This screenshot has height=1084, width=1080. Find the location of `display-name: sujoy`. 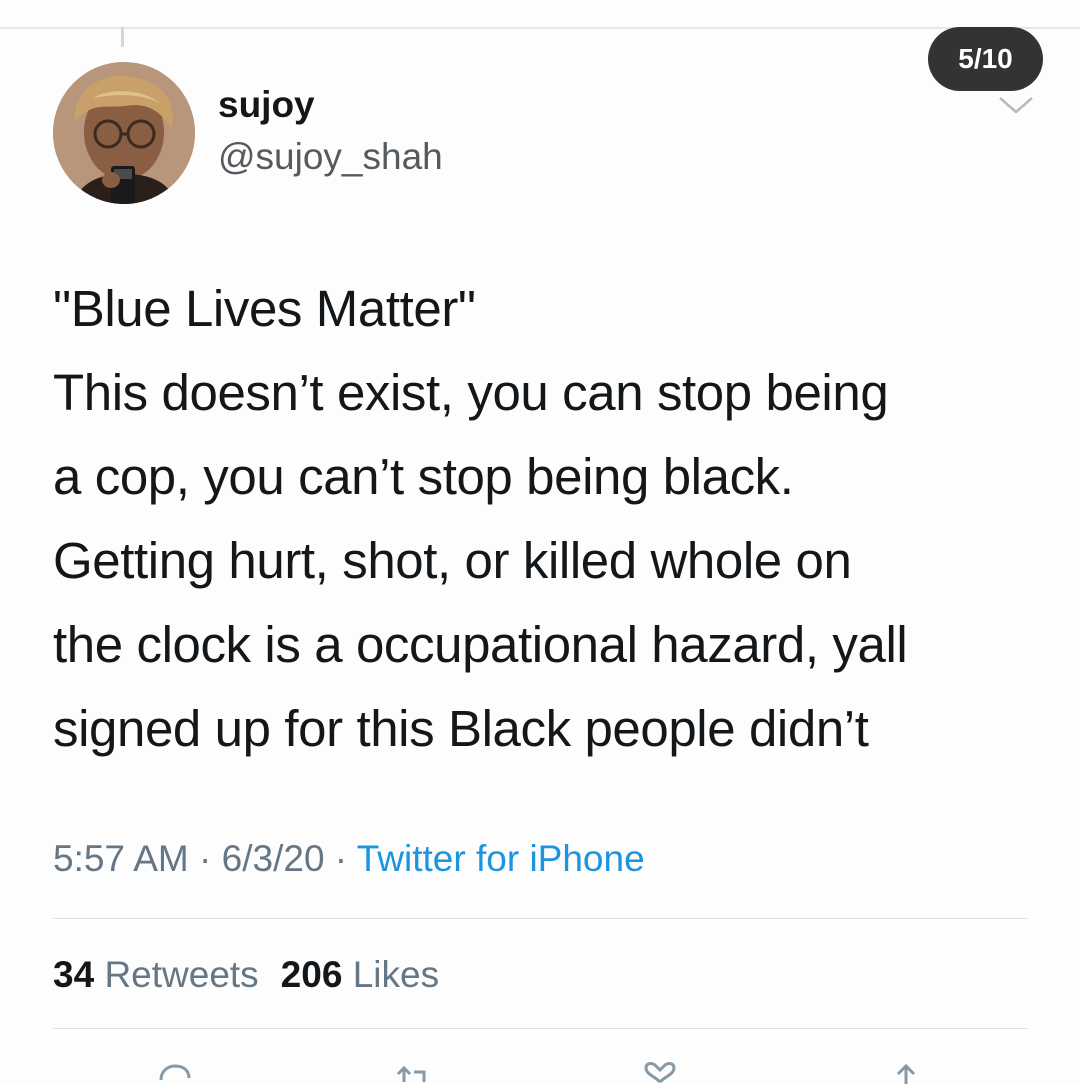

display-name: sujoy is located at coordinates (266, 104).